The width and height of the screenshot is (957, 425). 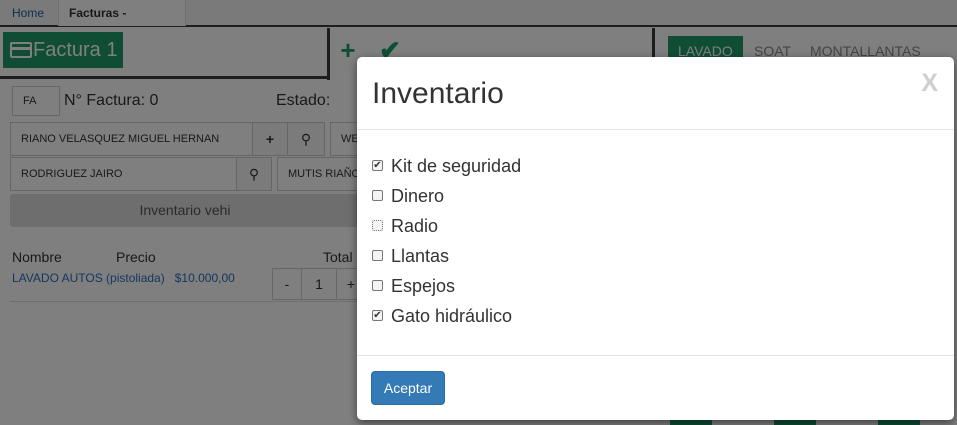 What do you see at coordinates (420, 256) in the screenshot?
I see `checkbox-label: Llantas` at bounding box center [420, 256].